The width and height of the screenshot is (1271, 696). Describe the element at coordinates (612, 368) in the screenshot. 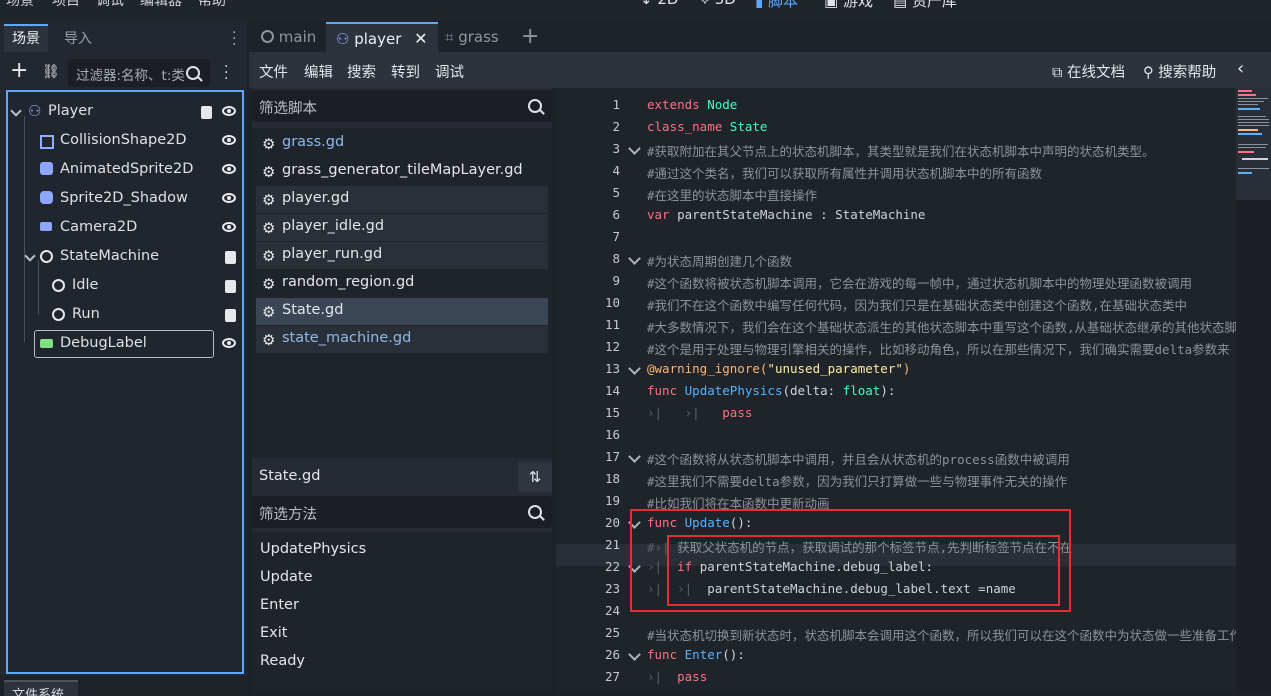

I see `line-number: 13` at that location.